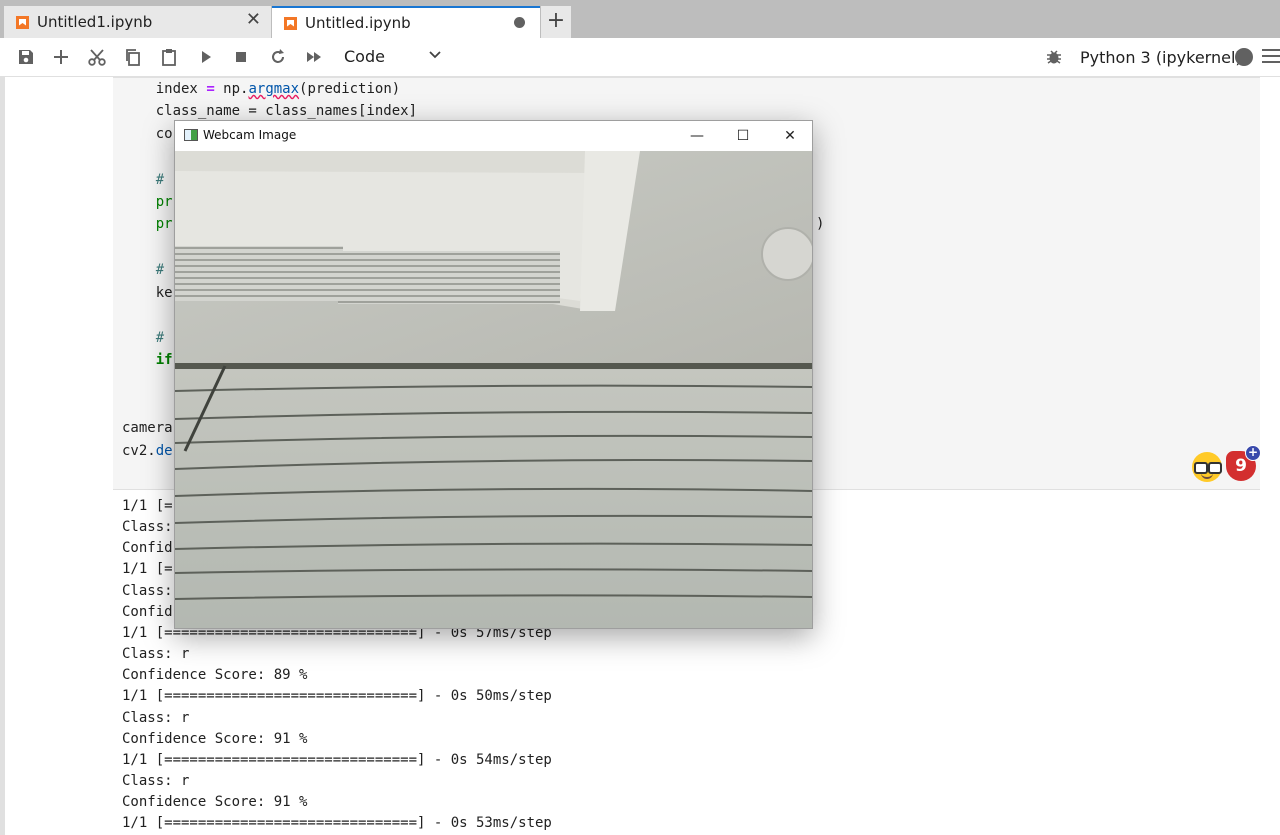 Image resolution: width=1280 pixels, height=835 pixels. Describe the element at coordinates (191, 135) in the screenshot. I see `app-icon` at that location.